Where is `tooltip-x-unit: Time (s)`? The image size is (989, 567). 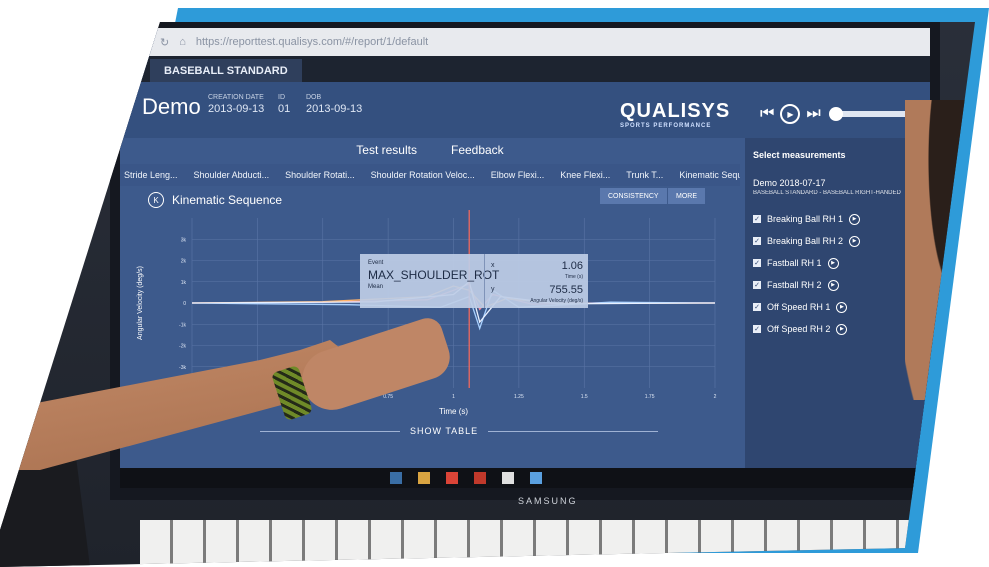
tooltip-x-unit: Time (s) is located at coordinates (573, 277).